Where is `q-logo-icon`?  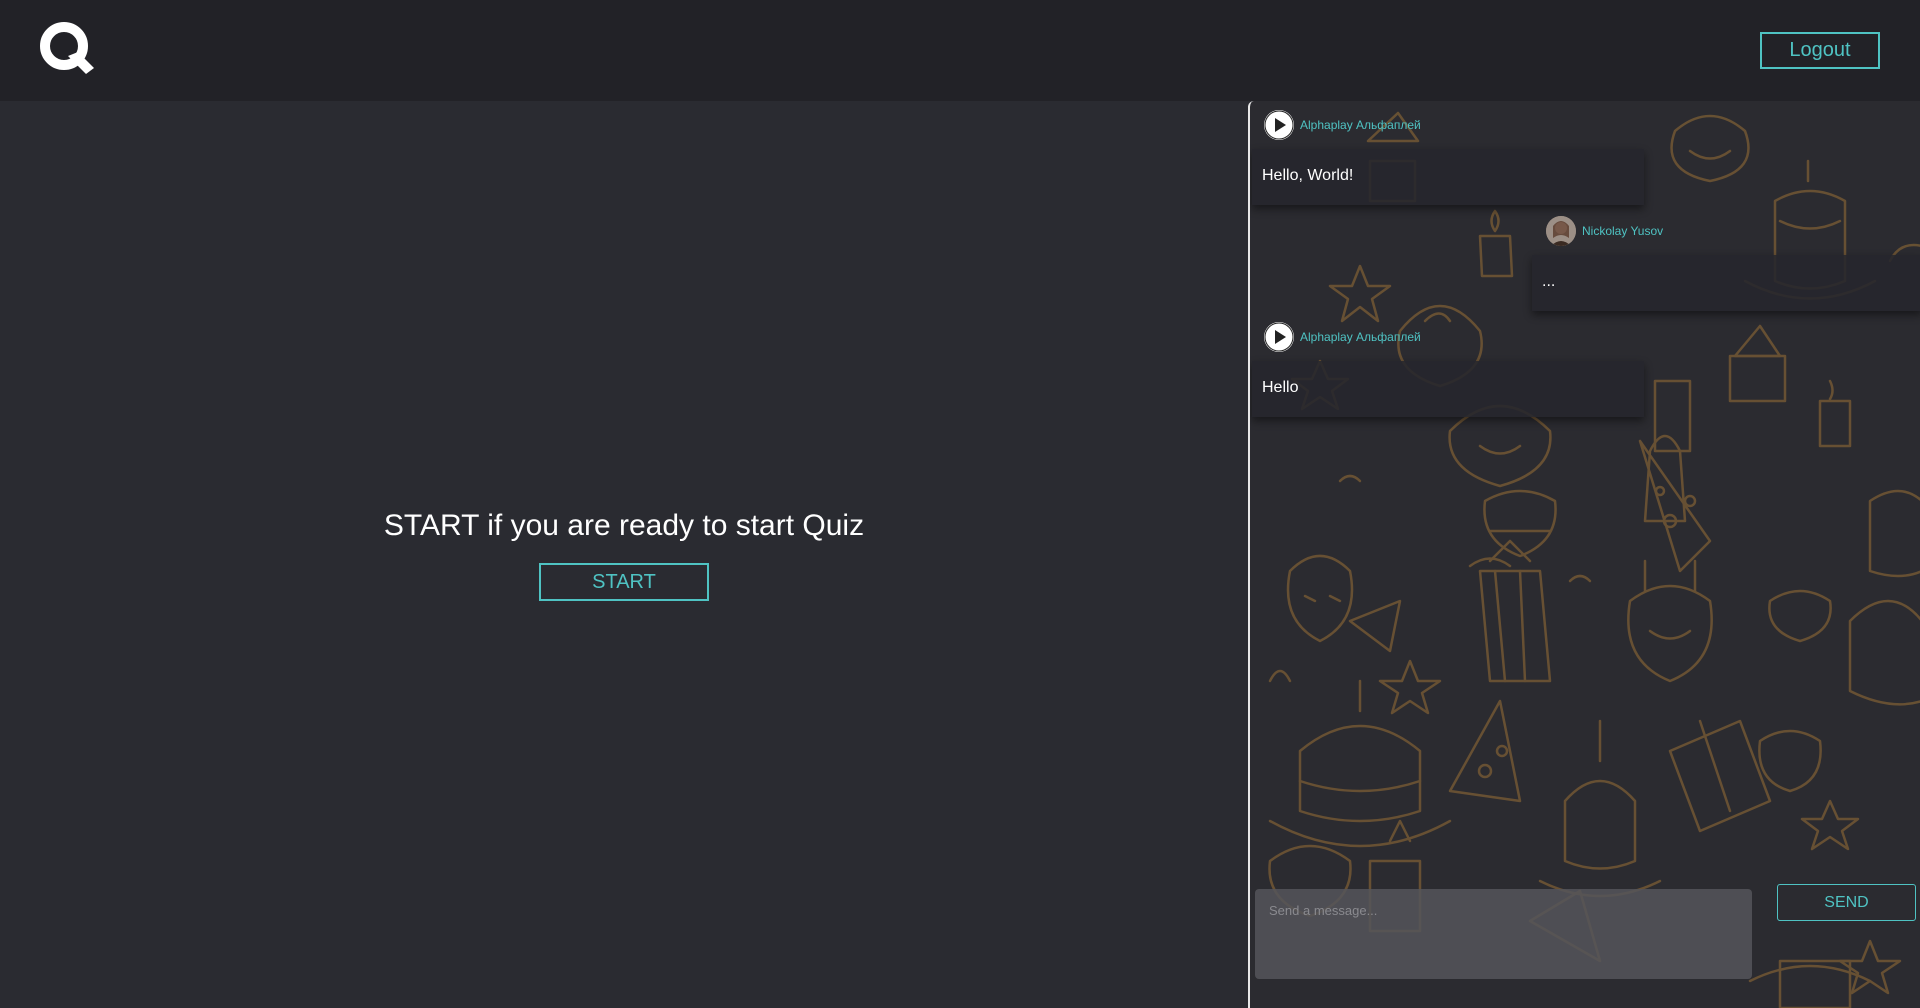 q-logo-icon is located at coordinates (67, 50).